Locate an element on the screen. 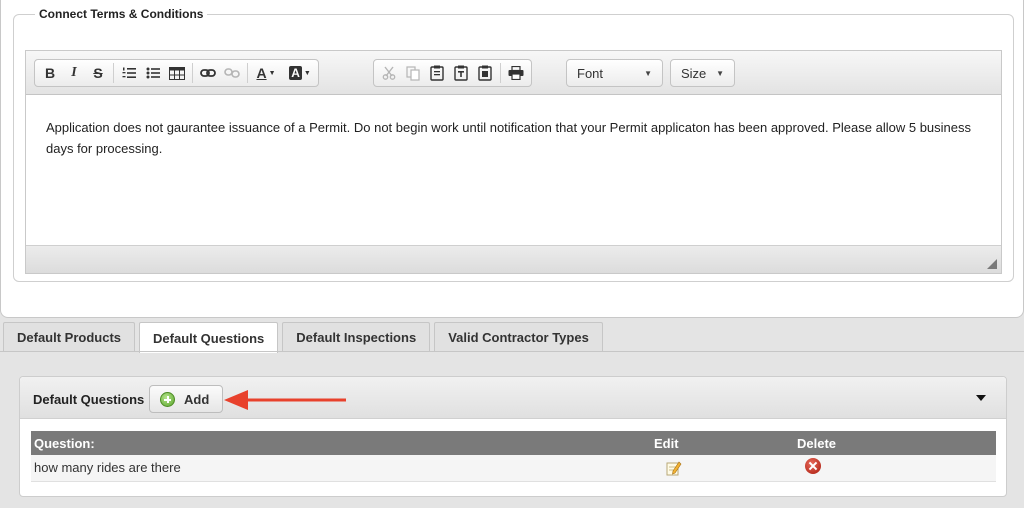 This screenshot has width=1024, height=508. editor-toolbar: B I S A ▼ A ▼ Font ▼ Size ▼ is located at coordinates (513, 73).